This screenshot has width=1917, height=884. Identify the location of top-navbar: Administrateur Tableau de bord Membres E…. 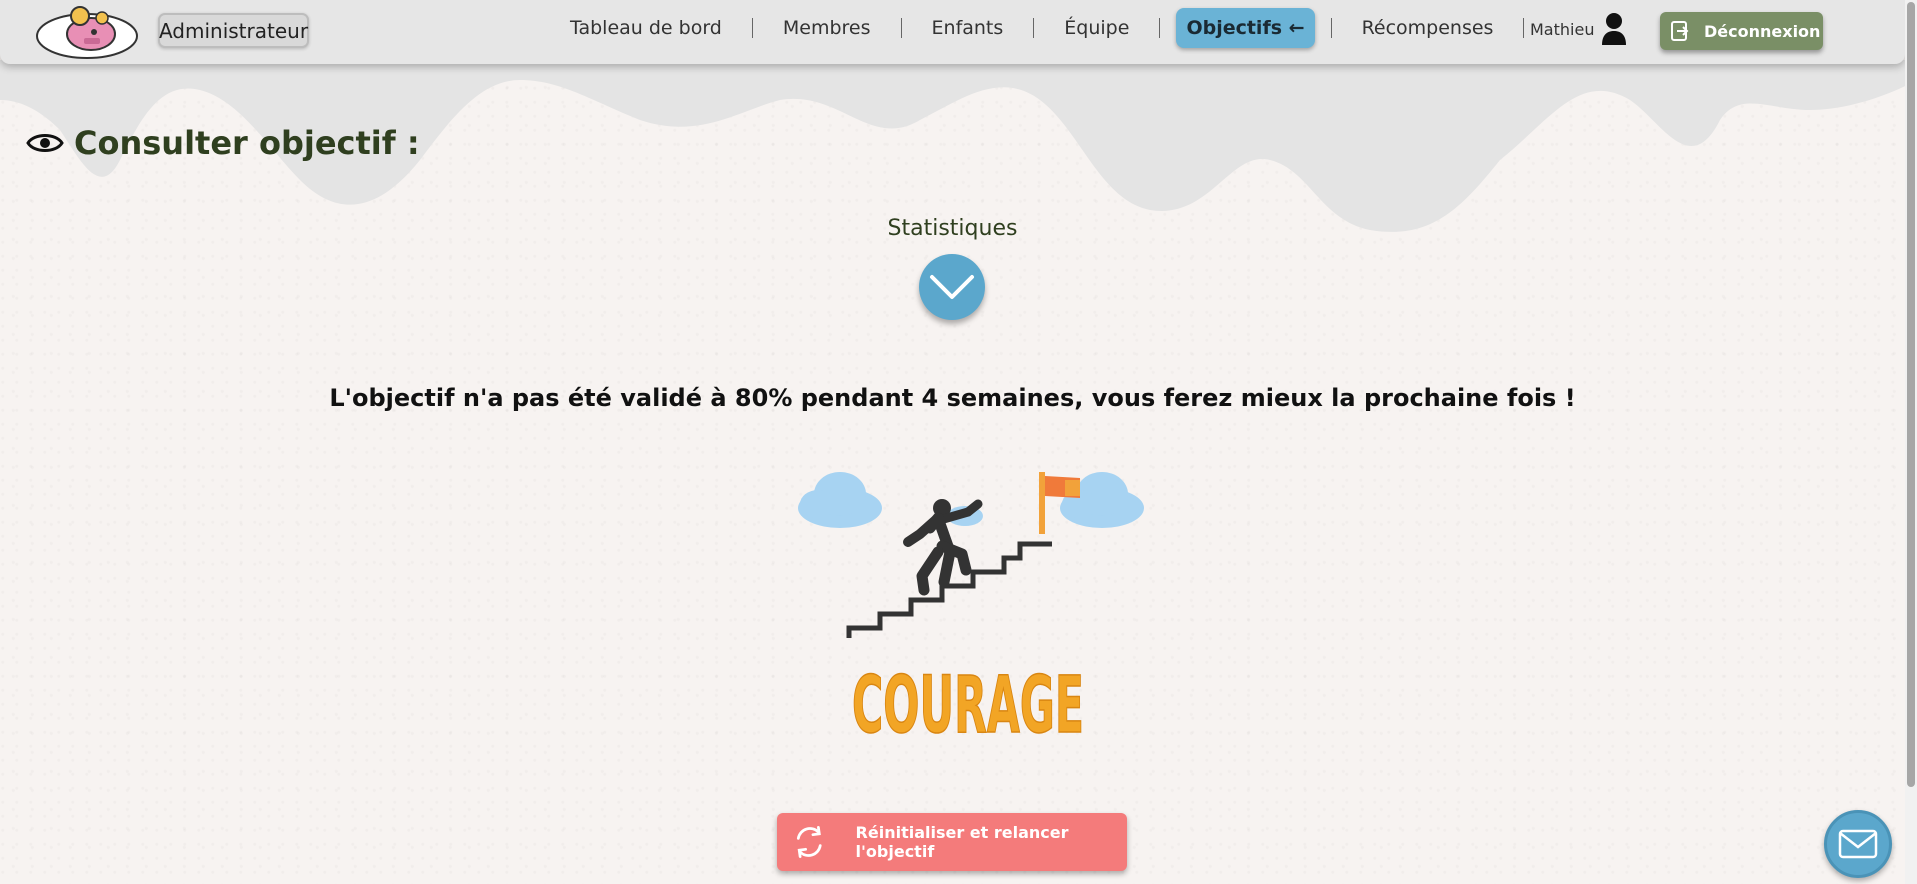
(952, 32).